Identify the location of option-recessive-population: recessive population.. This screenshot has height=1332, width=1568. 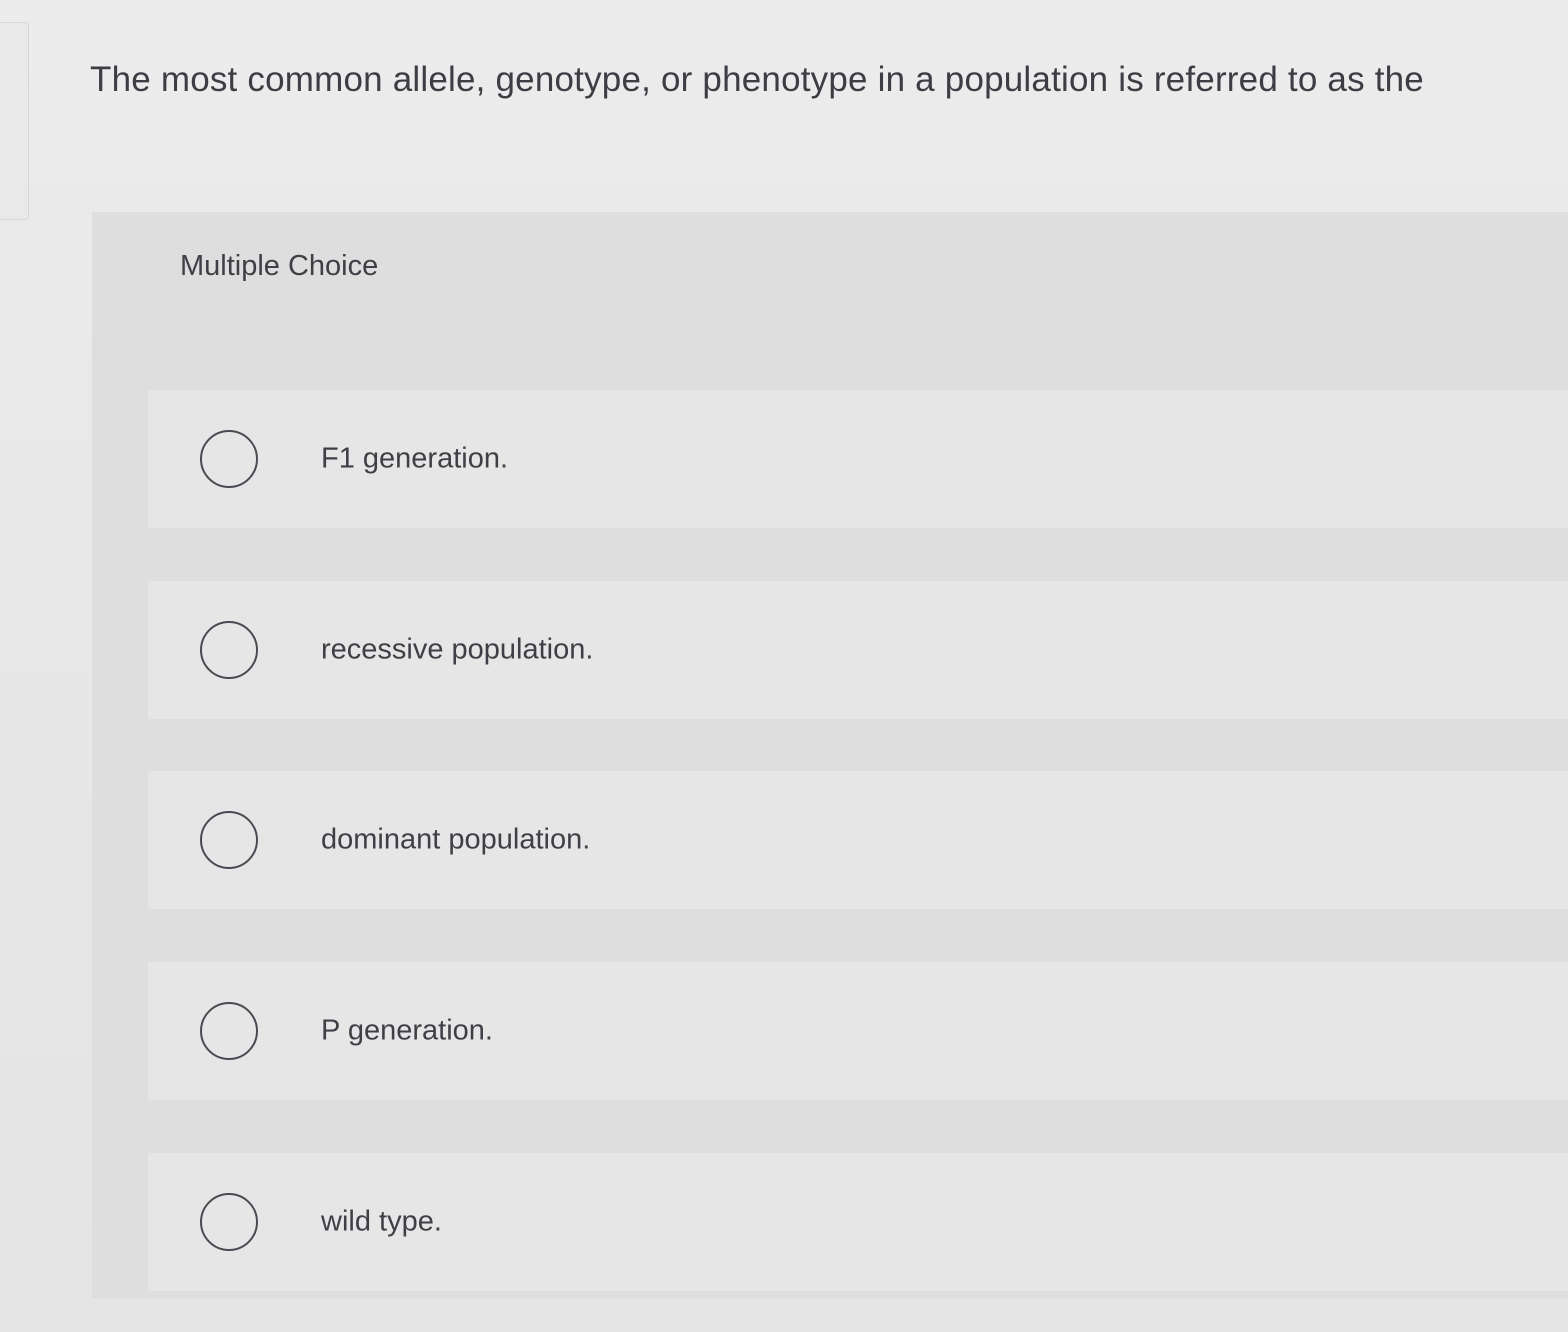
(858, 650).